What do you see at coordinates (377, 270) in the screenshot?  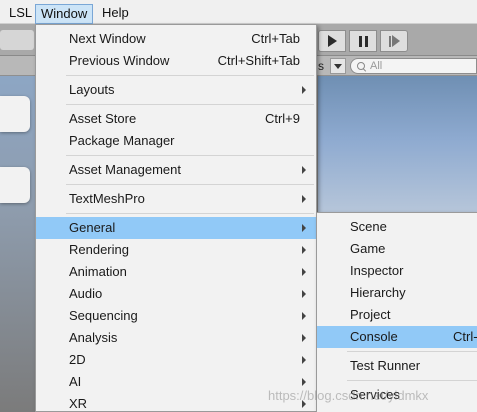 I see `submenu-item-label: Inspector` at bounding box center [377, 270].